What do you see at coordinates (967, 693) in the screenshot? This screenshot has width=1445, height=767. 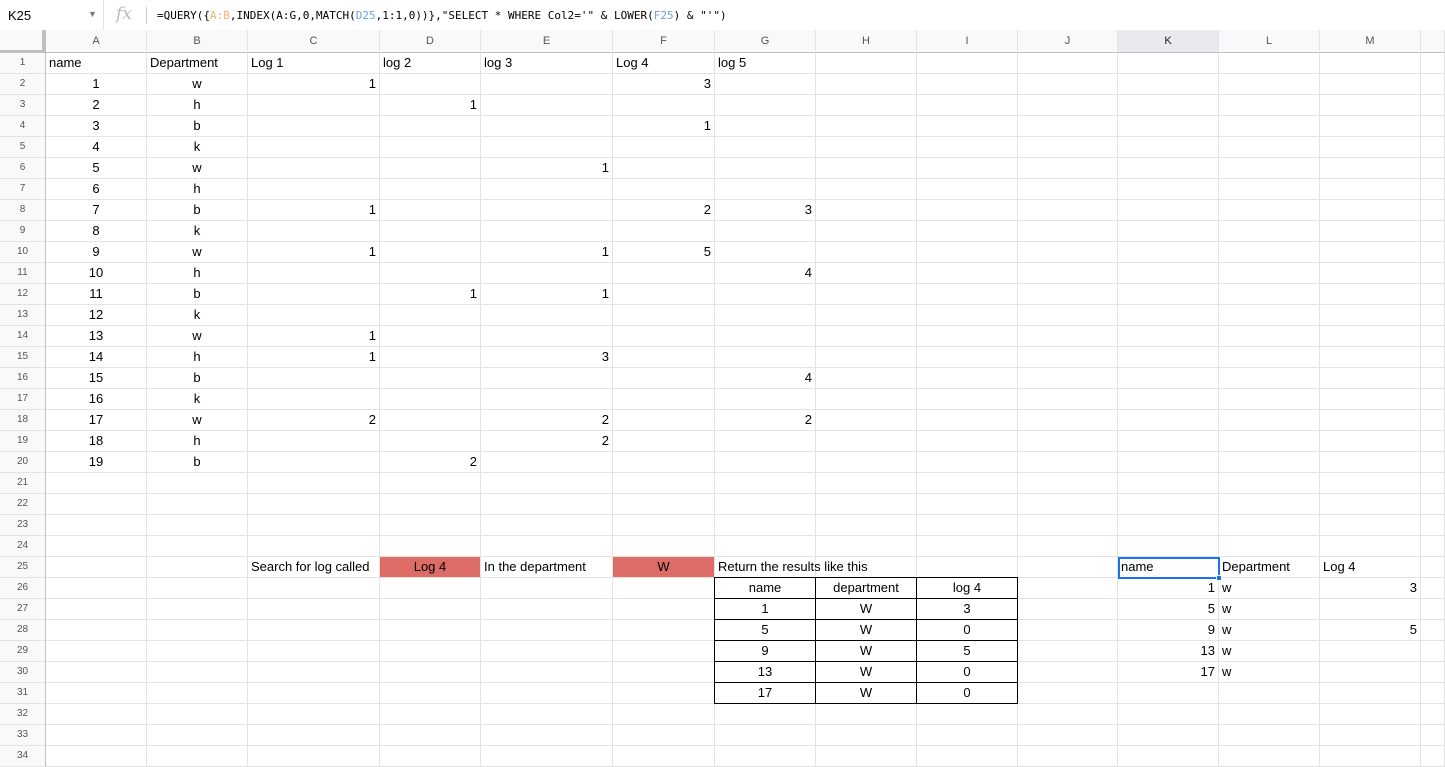 I see `cell-i31: 0` at bounding box center [967, 693].